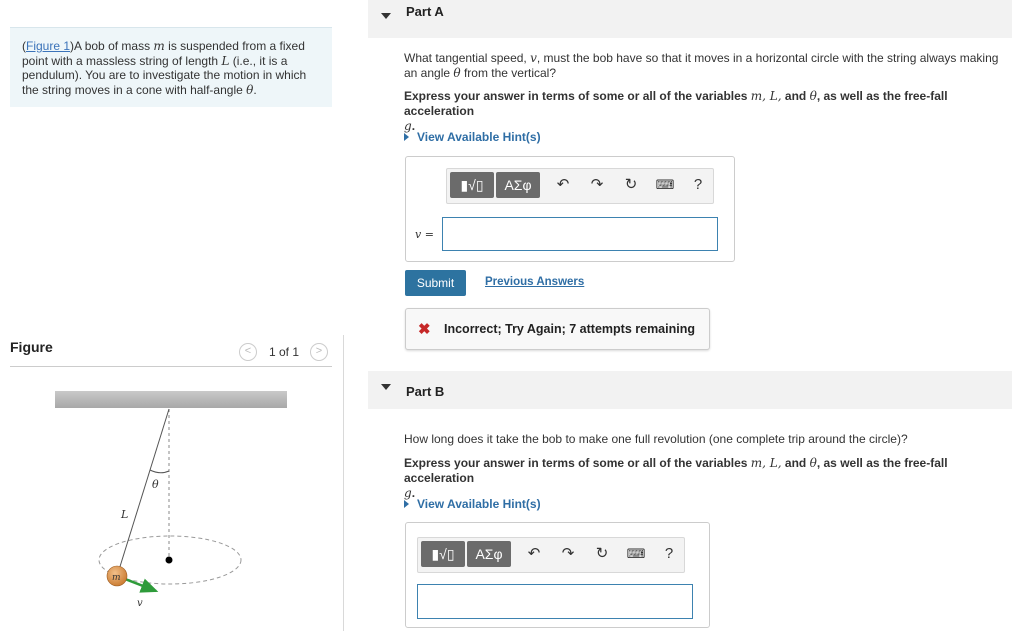  Describe the element at coordinates (141, 585) in the screenshot. I see `velocity-arrow` at that location.